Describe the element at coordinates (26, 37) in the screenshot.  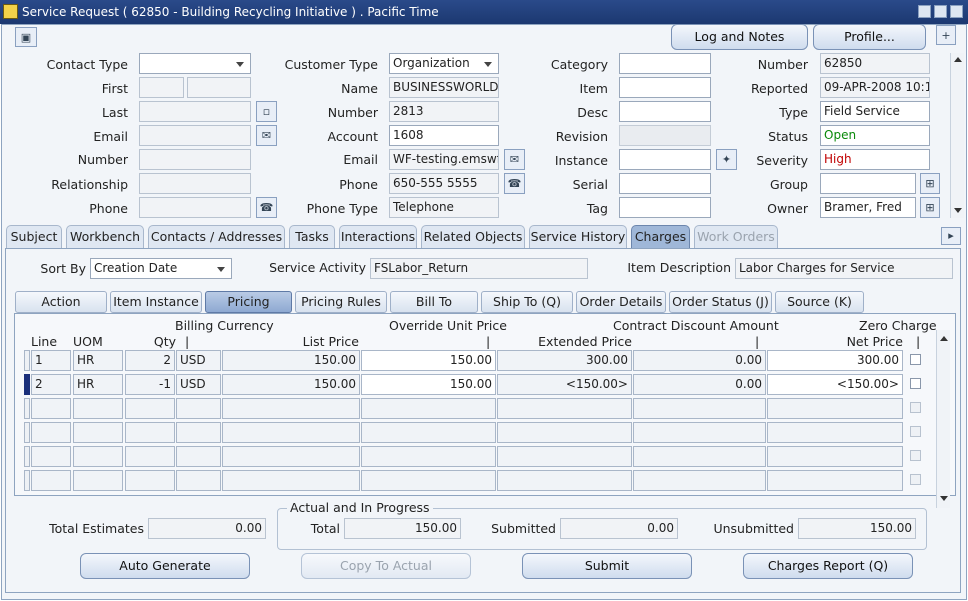
I see `folder-icon: ▣` at that location.